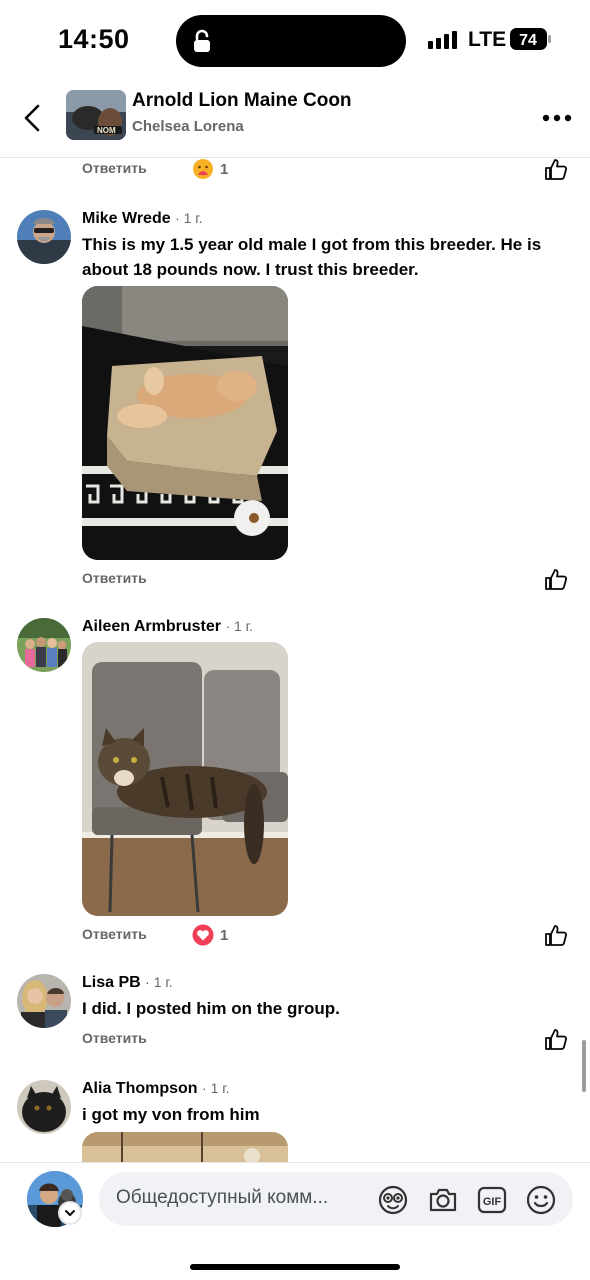 The width and height of the screenshot is (590, 1280). I want to click on cat-on-ottoman-photo, so click(185, 423).